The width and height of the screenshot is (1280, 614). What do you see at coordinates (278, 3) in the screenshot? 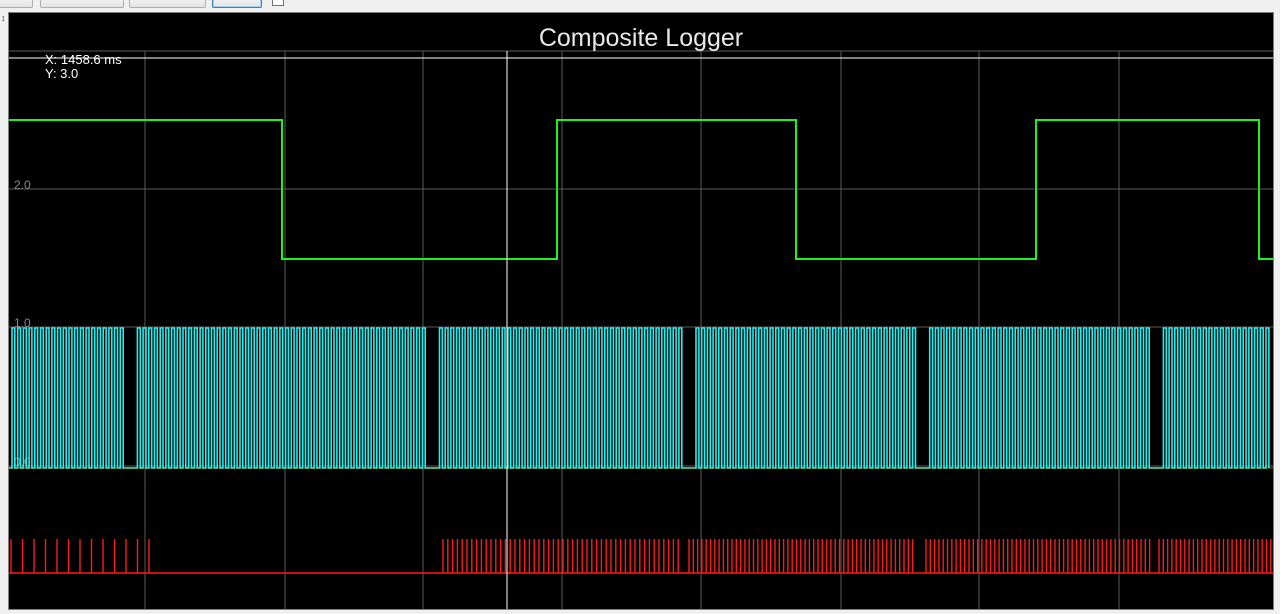
I see `toolbar-checkbox` at bounding box center [278, 3].